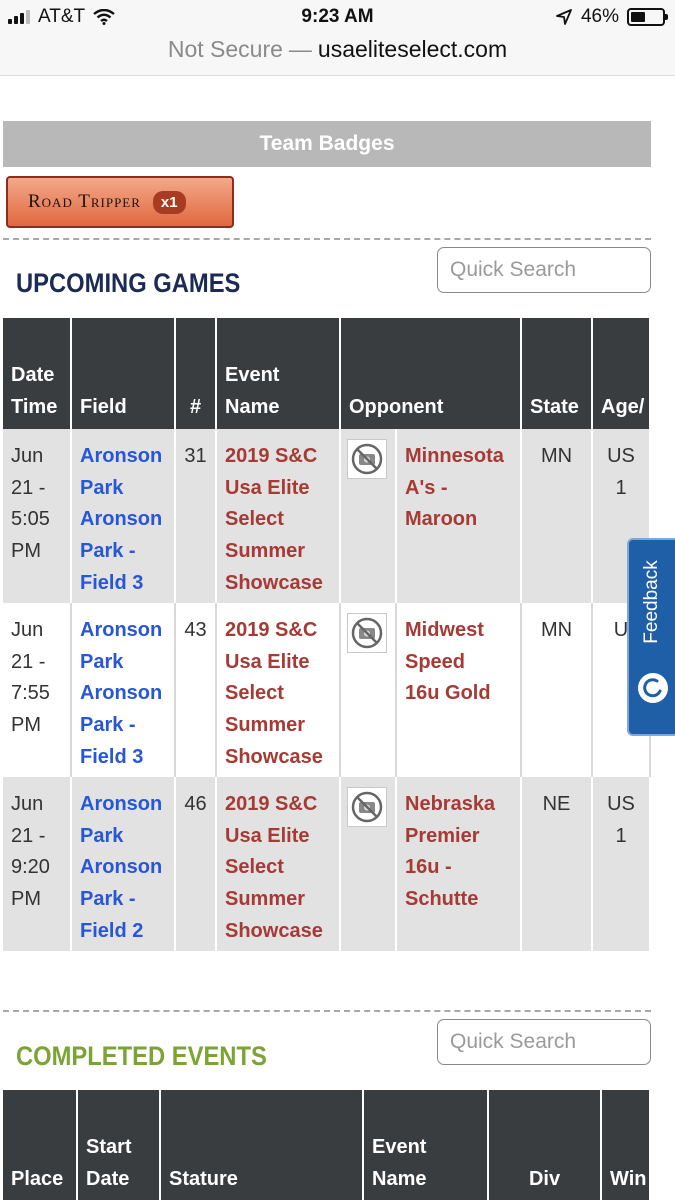 The image size is (675, 1200). What do you see at coordinates (554, 407) in the screenshot?
I see `column-header-line: State` at bounding box center [554, 407].